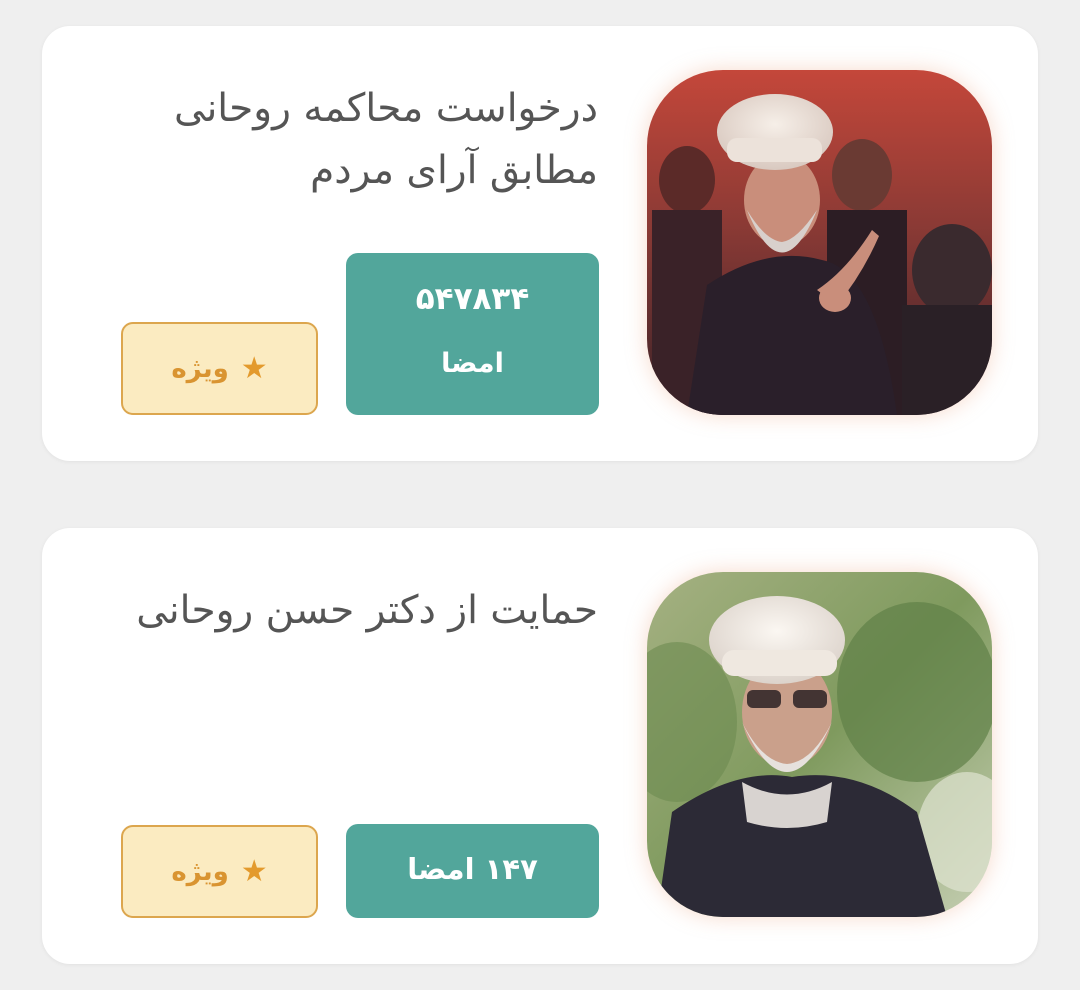 This screenshot has height=990, width=1080. I want to click on petition-title: حمایت از دکتر حسن روحانی, so click(338, 611).